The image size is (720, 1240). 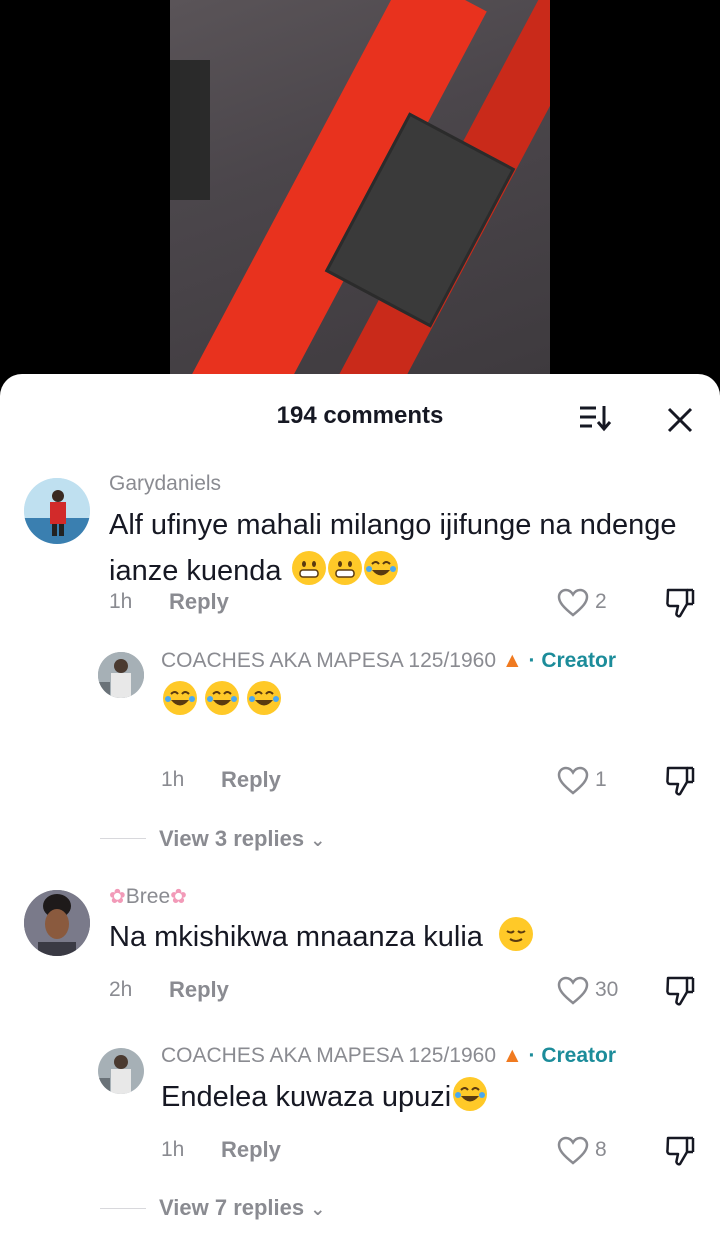 I want to click on sort-icon, so click(x=595, y=418).